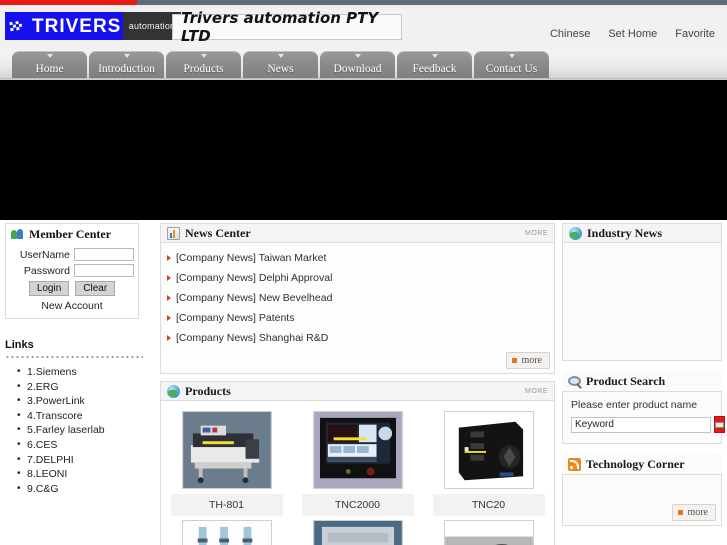 The width and height of the screenshot is (727, 545). I want to click on technology-corner-body: more, so click(642, 500).